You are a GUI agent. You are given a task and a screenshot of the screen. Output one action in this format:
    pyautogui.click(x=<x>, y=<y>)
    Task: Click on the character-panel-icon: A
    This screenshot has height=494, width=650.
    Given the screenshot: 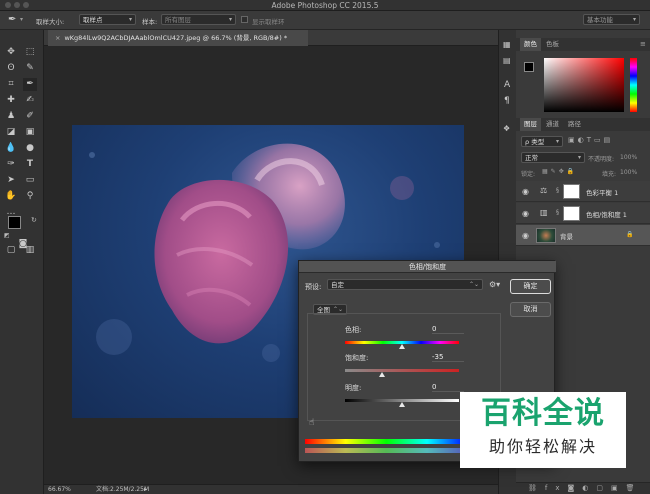 What is the action you would take?
    pyautogui.click(x=507, y=85)
    